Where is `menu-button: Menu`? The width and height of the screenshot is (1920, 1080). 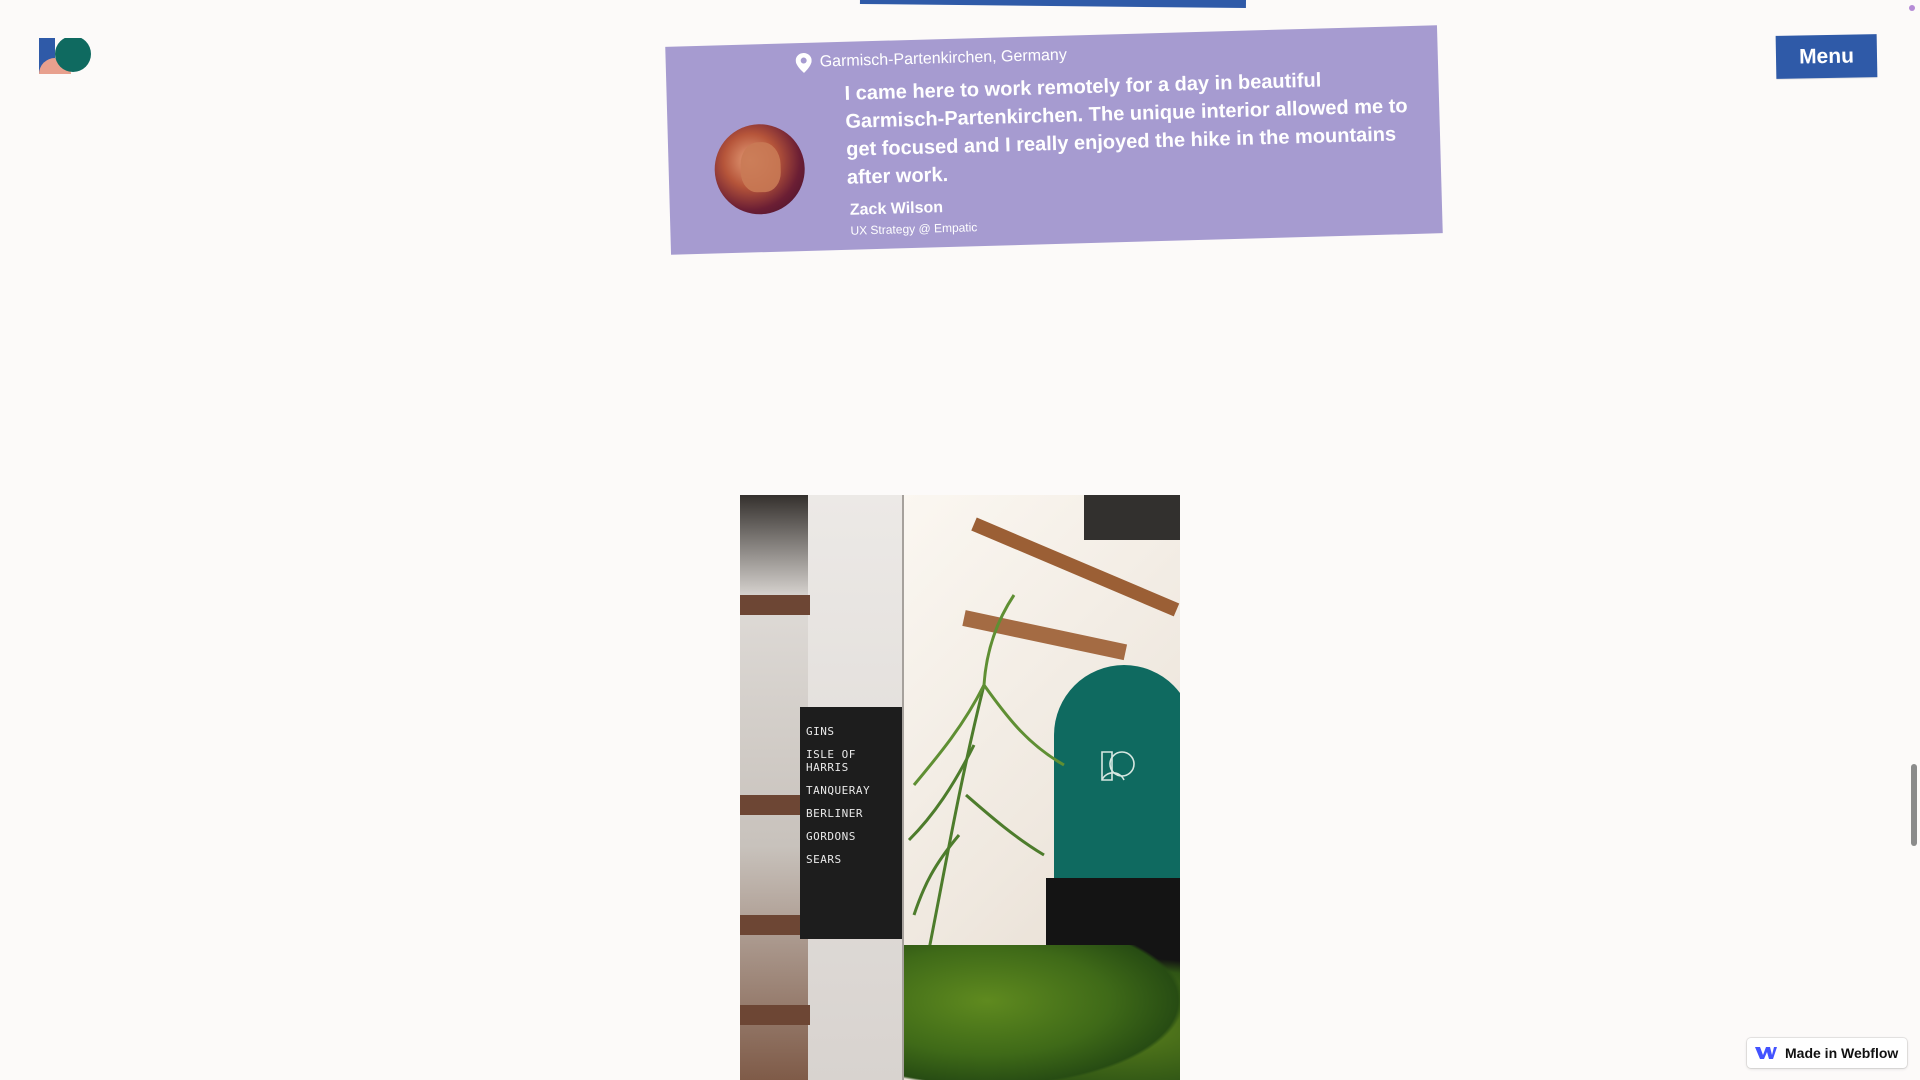 menu-button: Menu is located at coordinates (1826, 56).